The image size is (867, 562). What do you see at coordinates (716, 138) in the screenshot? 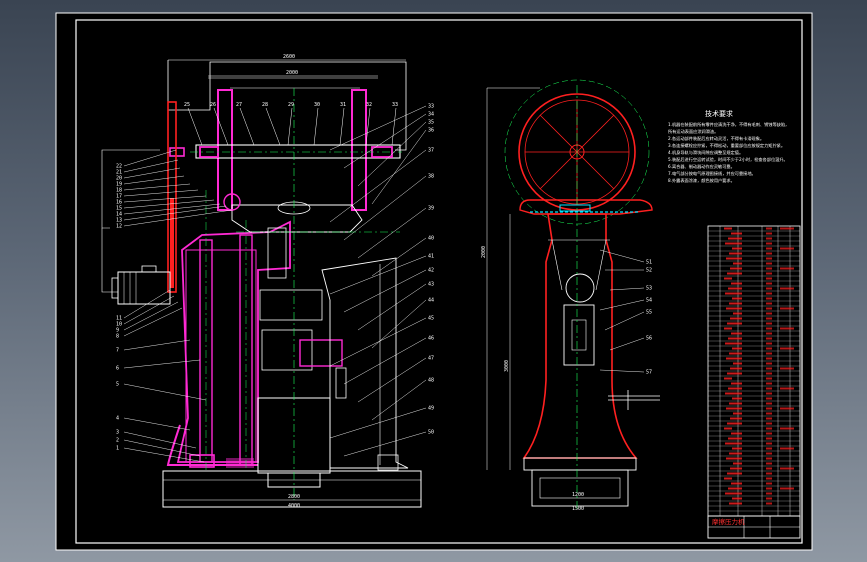
I see `note-line: 2.各运动部件装配后应转动灵活，不得有卡滞现象。` at bounding box center [716, 138].